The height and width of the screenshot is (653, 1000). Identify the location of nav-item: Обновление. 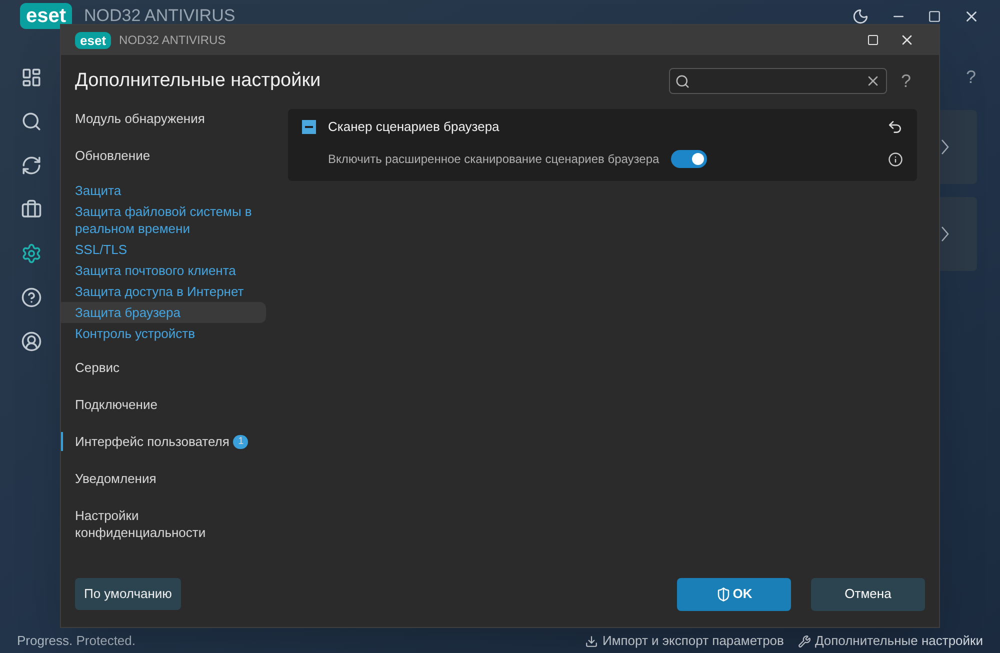
(163, 155).